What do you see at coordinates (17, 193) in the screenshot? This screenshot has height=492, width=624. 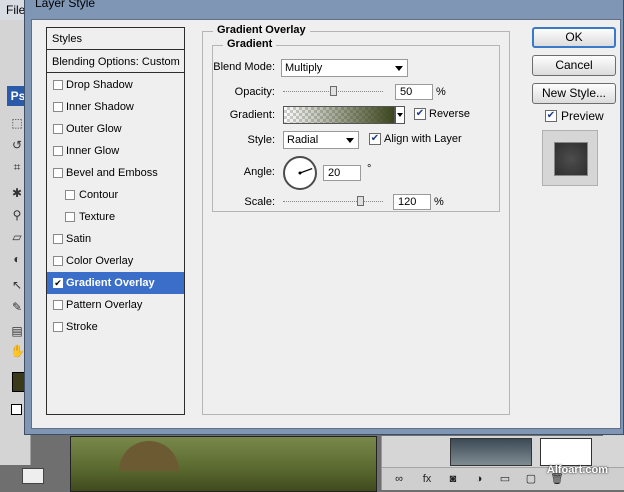 I see `healing-tool-icon: ✱` at bounding box center [17, 193].